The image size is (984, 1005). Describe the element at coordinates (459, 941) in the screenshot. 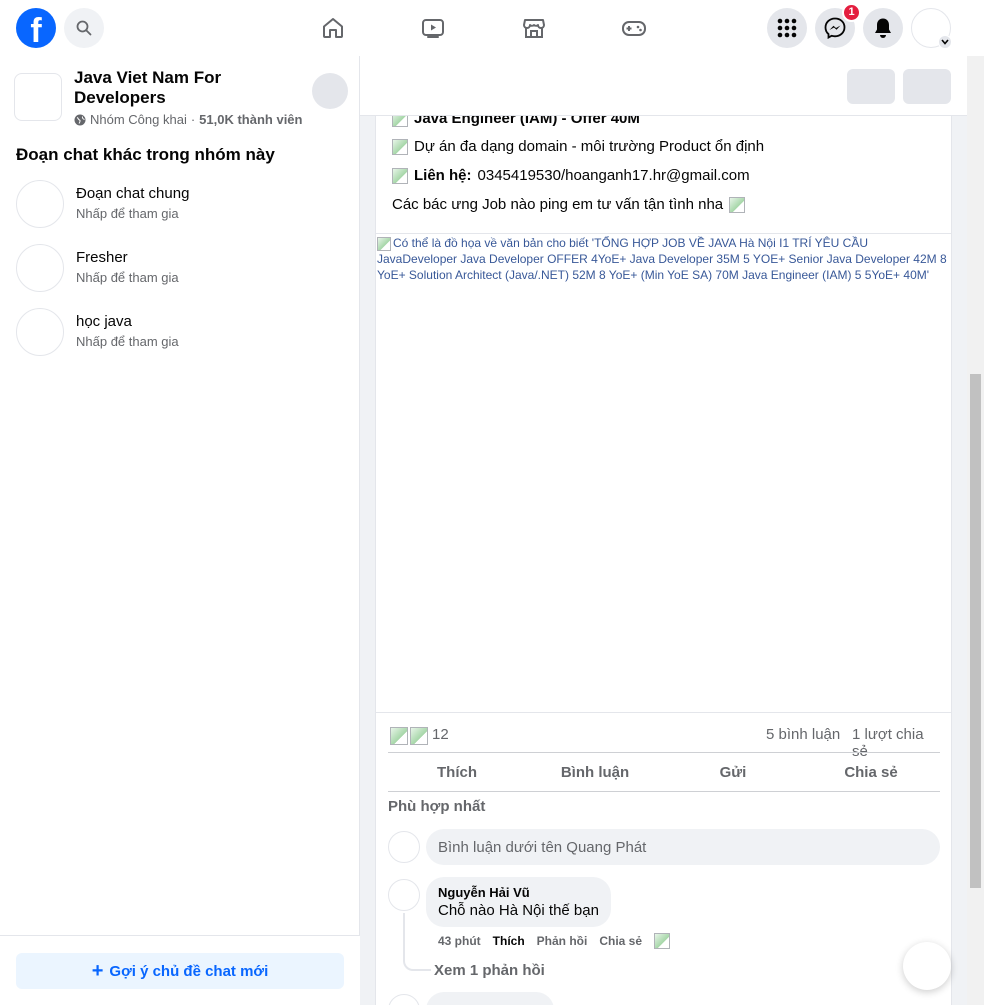

I see `comment-time: 43 phút` at that location.